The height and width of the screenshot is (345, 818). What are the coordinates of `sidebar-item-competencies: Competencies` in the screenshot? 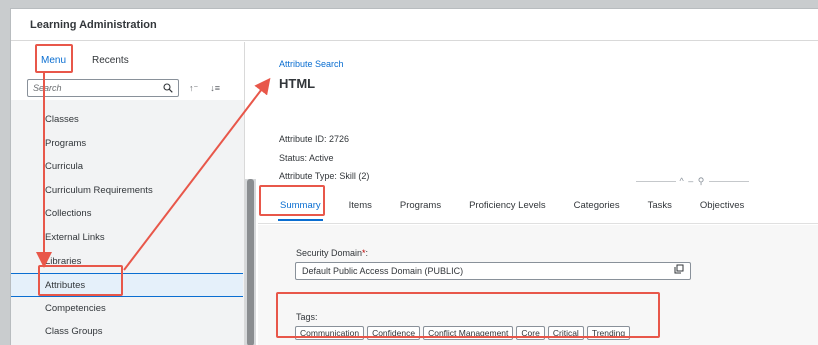 It's located at (127, 309).